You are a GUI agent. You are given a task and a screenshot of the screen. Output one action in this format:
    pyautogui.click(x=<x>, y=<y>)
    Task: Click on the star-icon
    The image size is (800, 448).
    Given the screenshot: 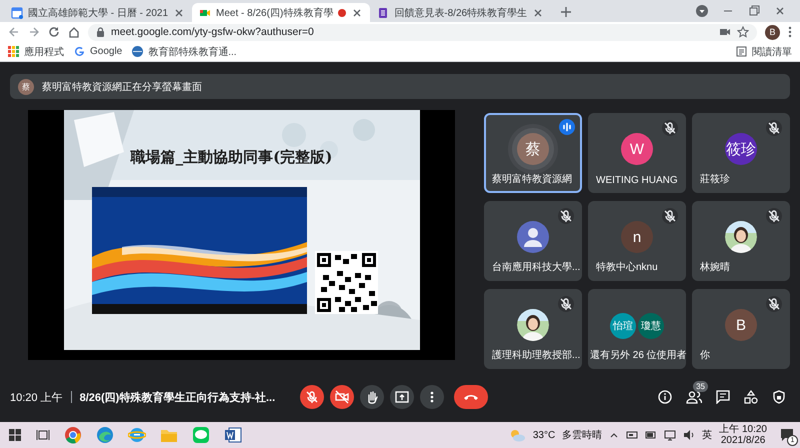 What is the action you would take?
    pyautogui.click(x=743, y=32)
    